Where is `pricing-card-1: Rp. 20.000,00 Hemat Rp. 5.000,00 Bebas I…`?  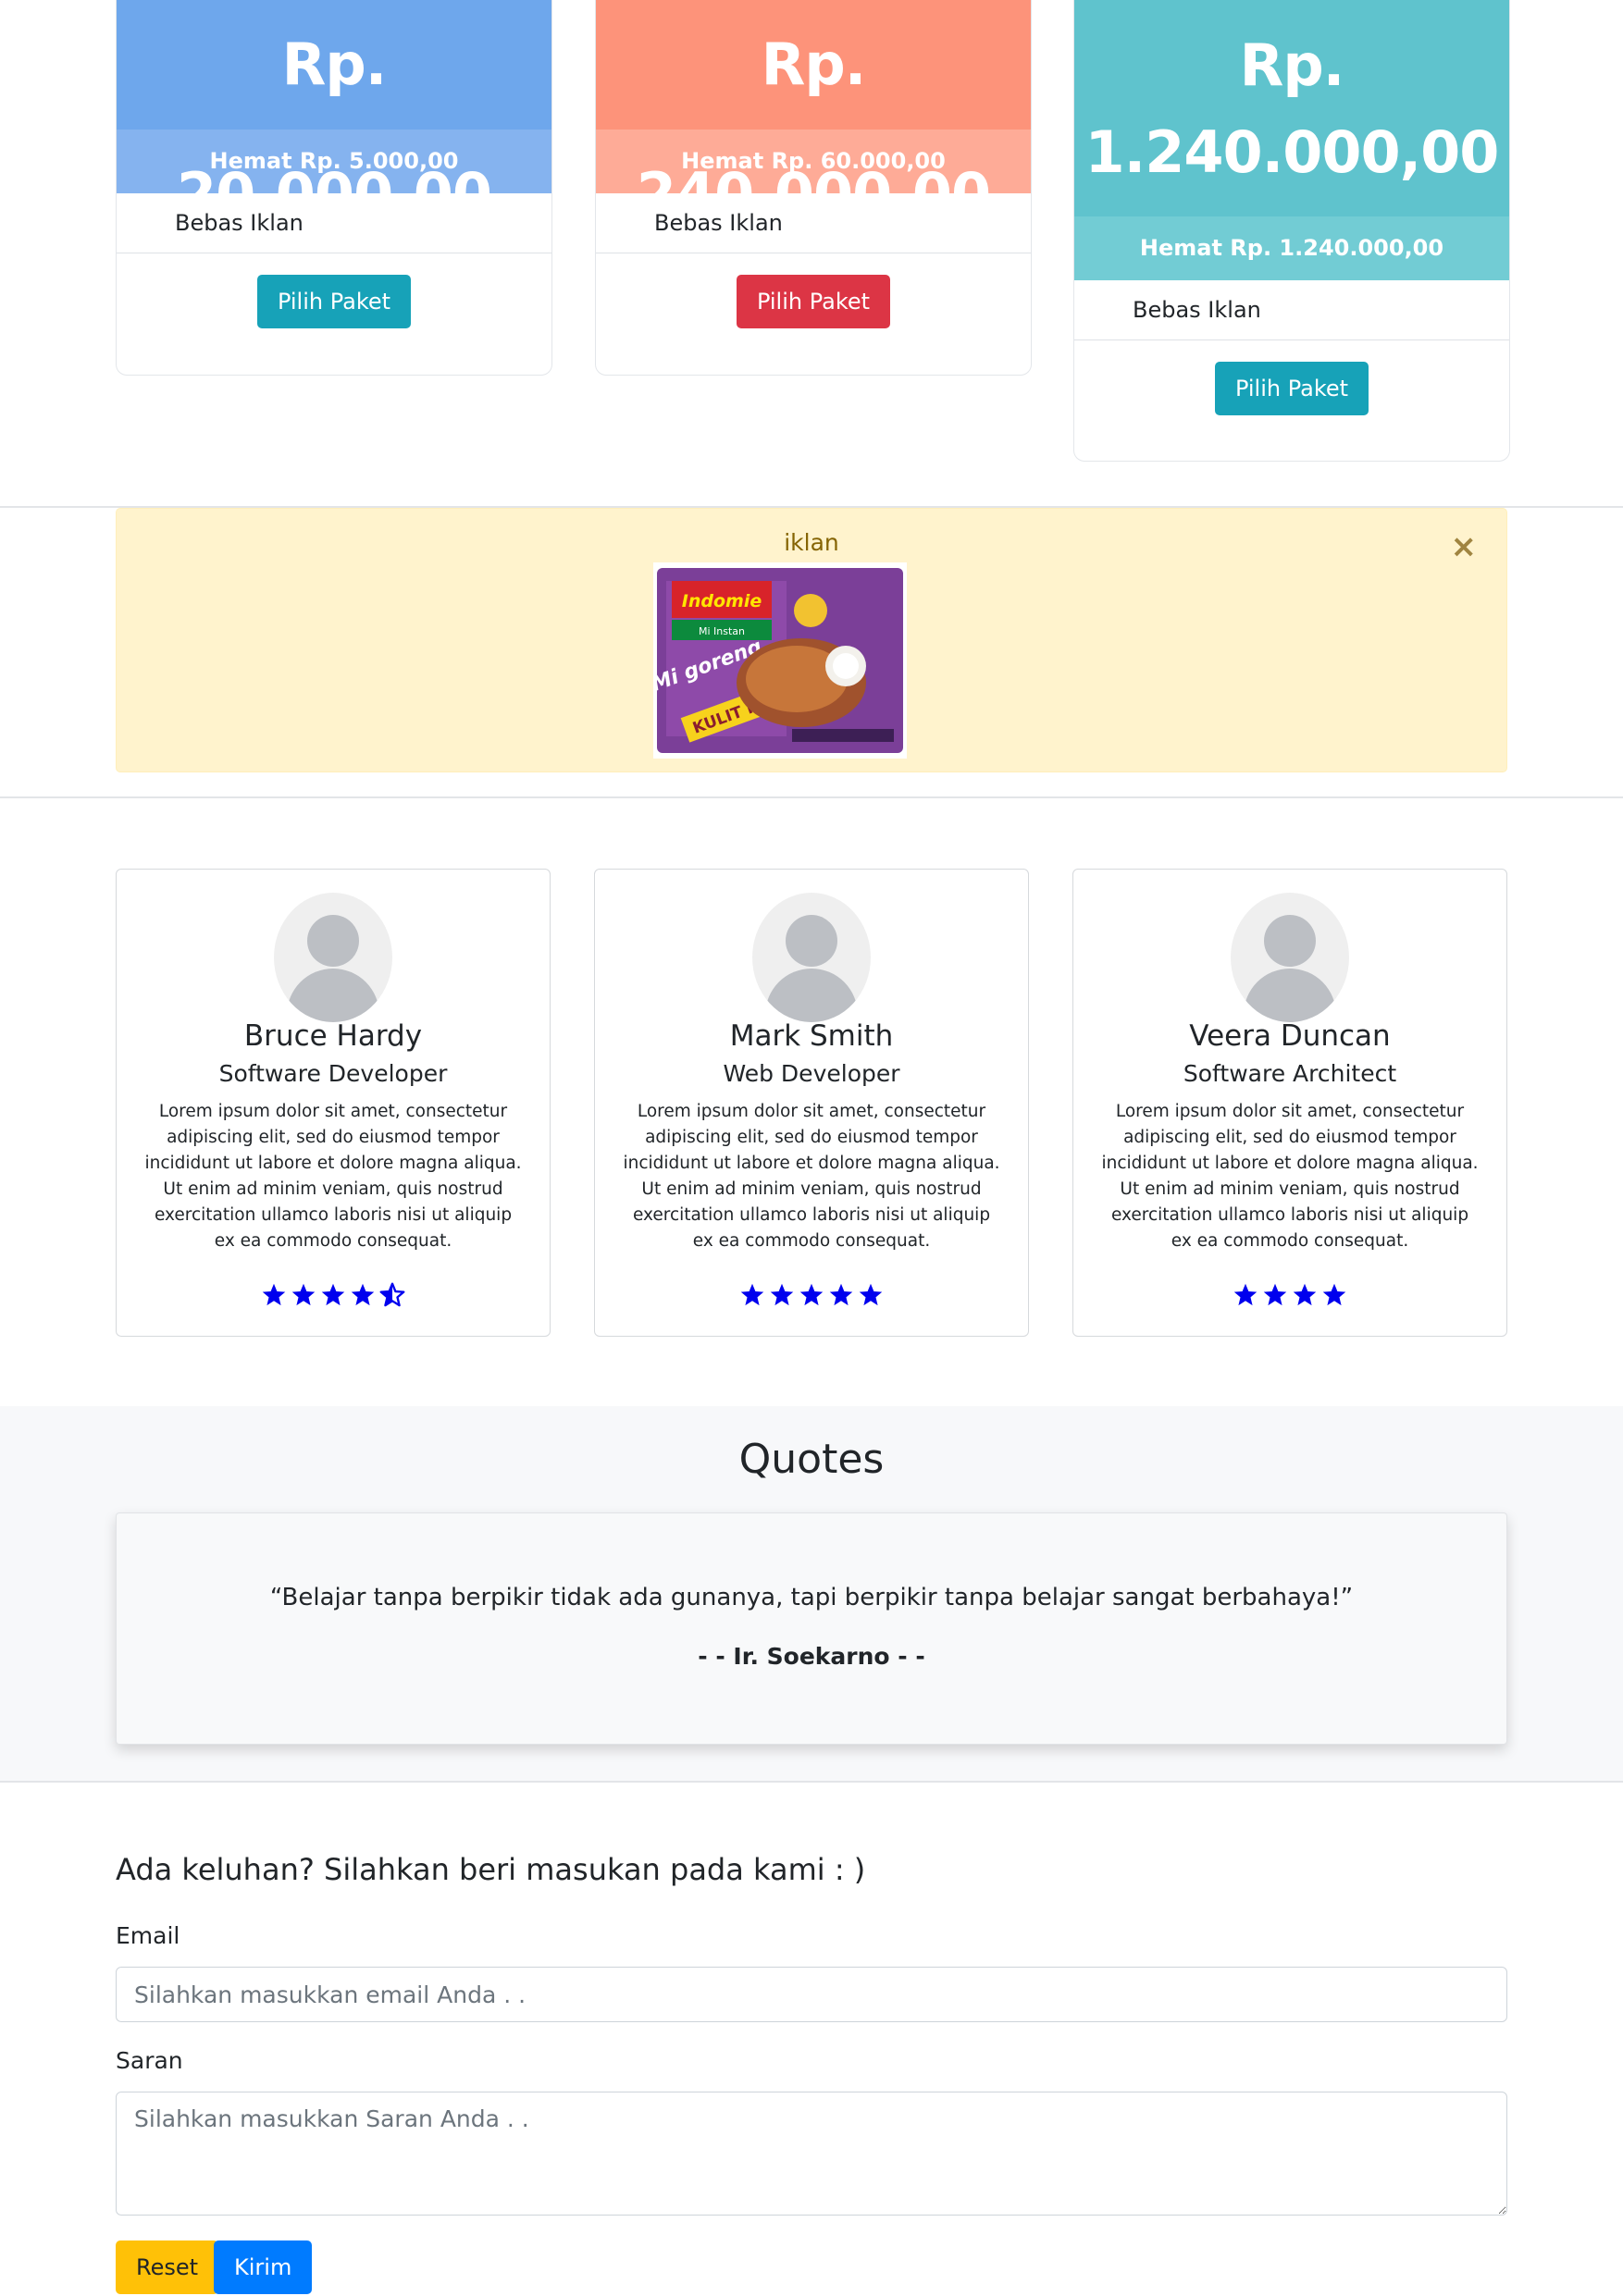 pricing-card-1: Rp. 20.000,00 Hemat Rp. 5.000,00 Bebas I… is located at coordinates (334, 188).